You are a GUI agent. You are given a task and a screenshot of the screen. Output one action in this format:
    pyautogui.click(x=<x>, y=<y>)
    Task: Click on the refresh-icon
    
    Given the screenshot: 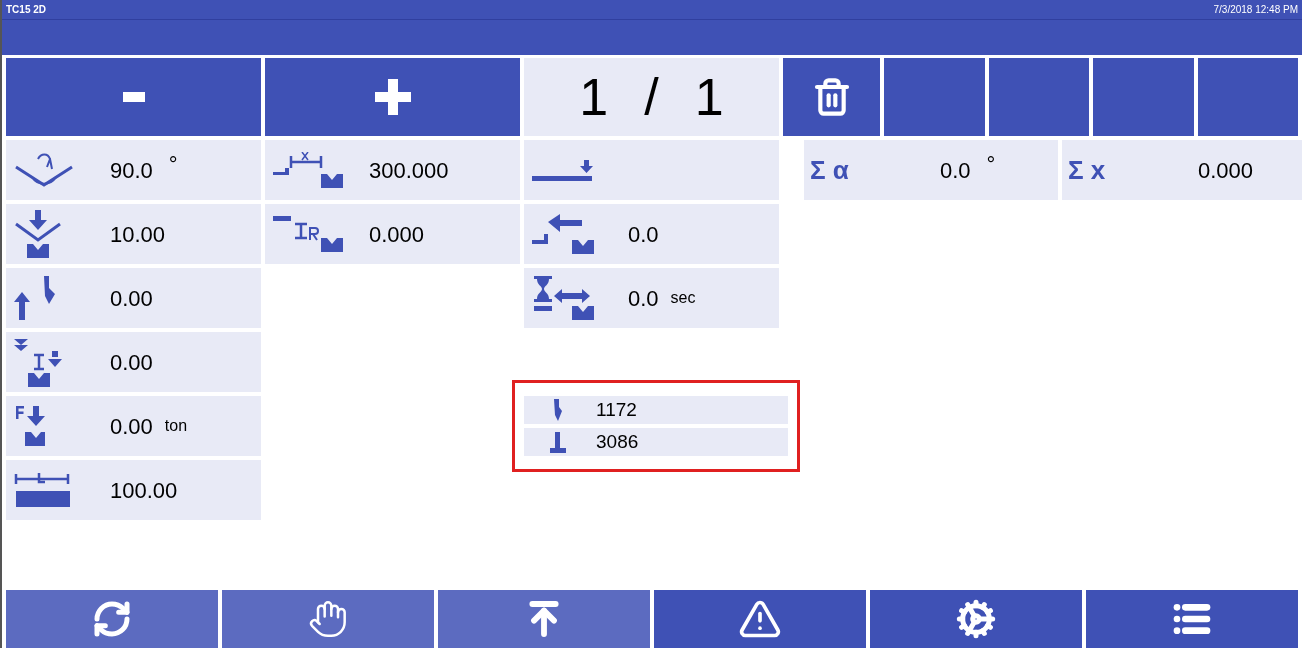 What is the action you would take?
    pyautogui.click(x=112, y=619)
    